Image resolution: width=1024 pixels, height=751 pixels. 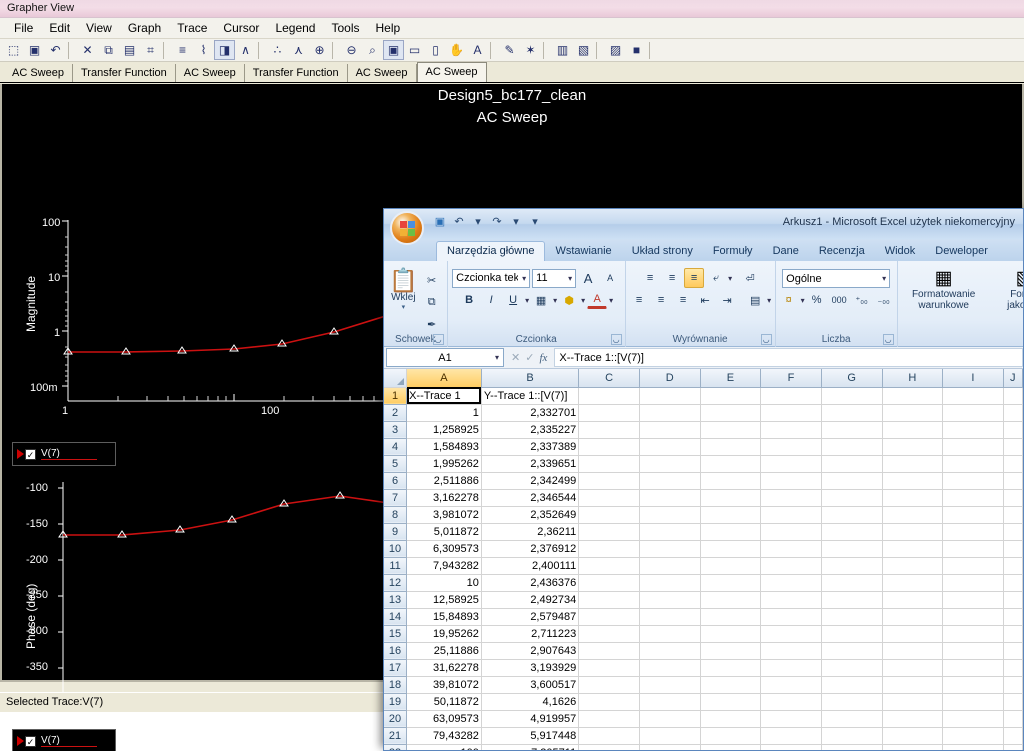 I want to click on grapher-tab-0: AC Sweep, so click(x=38, y=73).